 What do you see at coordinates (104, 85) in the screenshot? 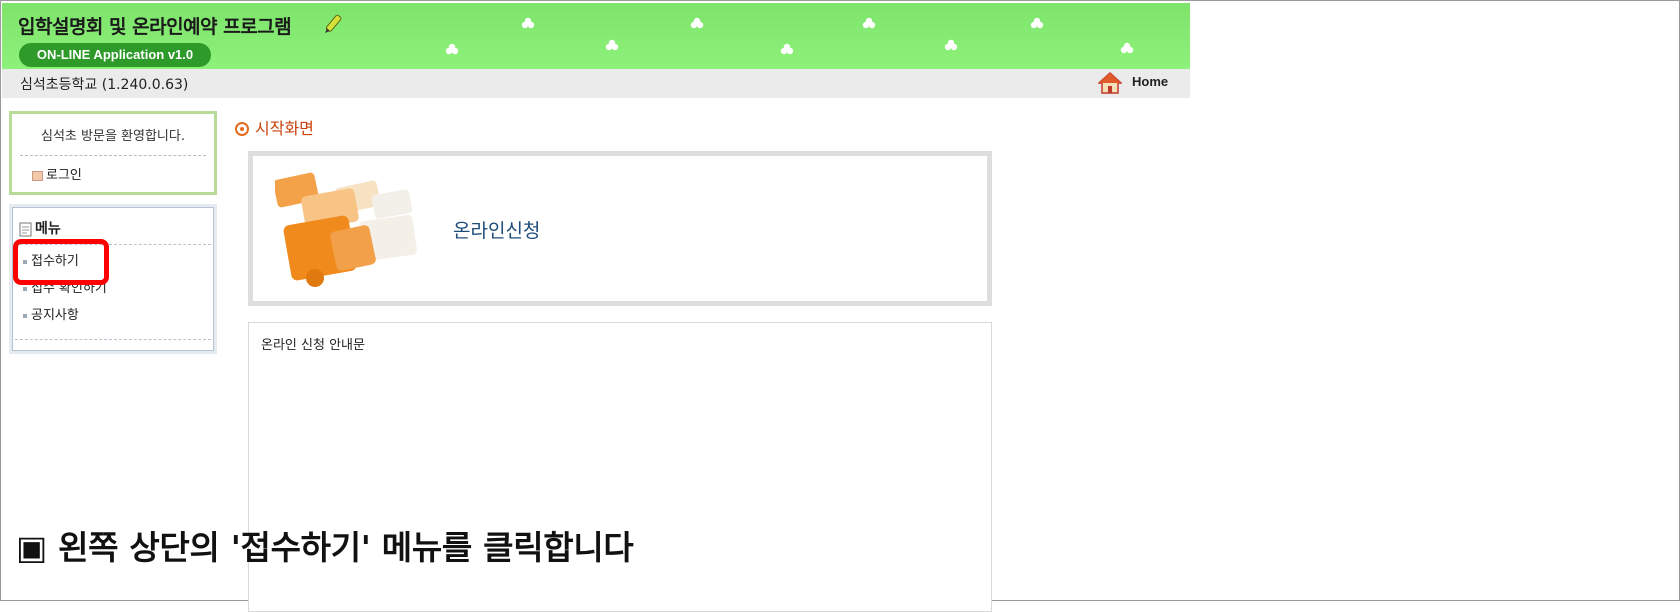
I see `school-name: 심석초등학교 (1.240.0.63)` at bounding box center [104, 85].